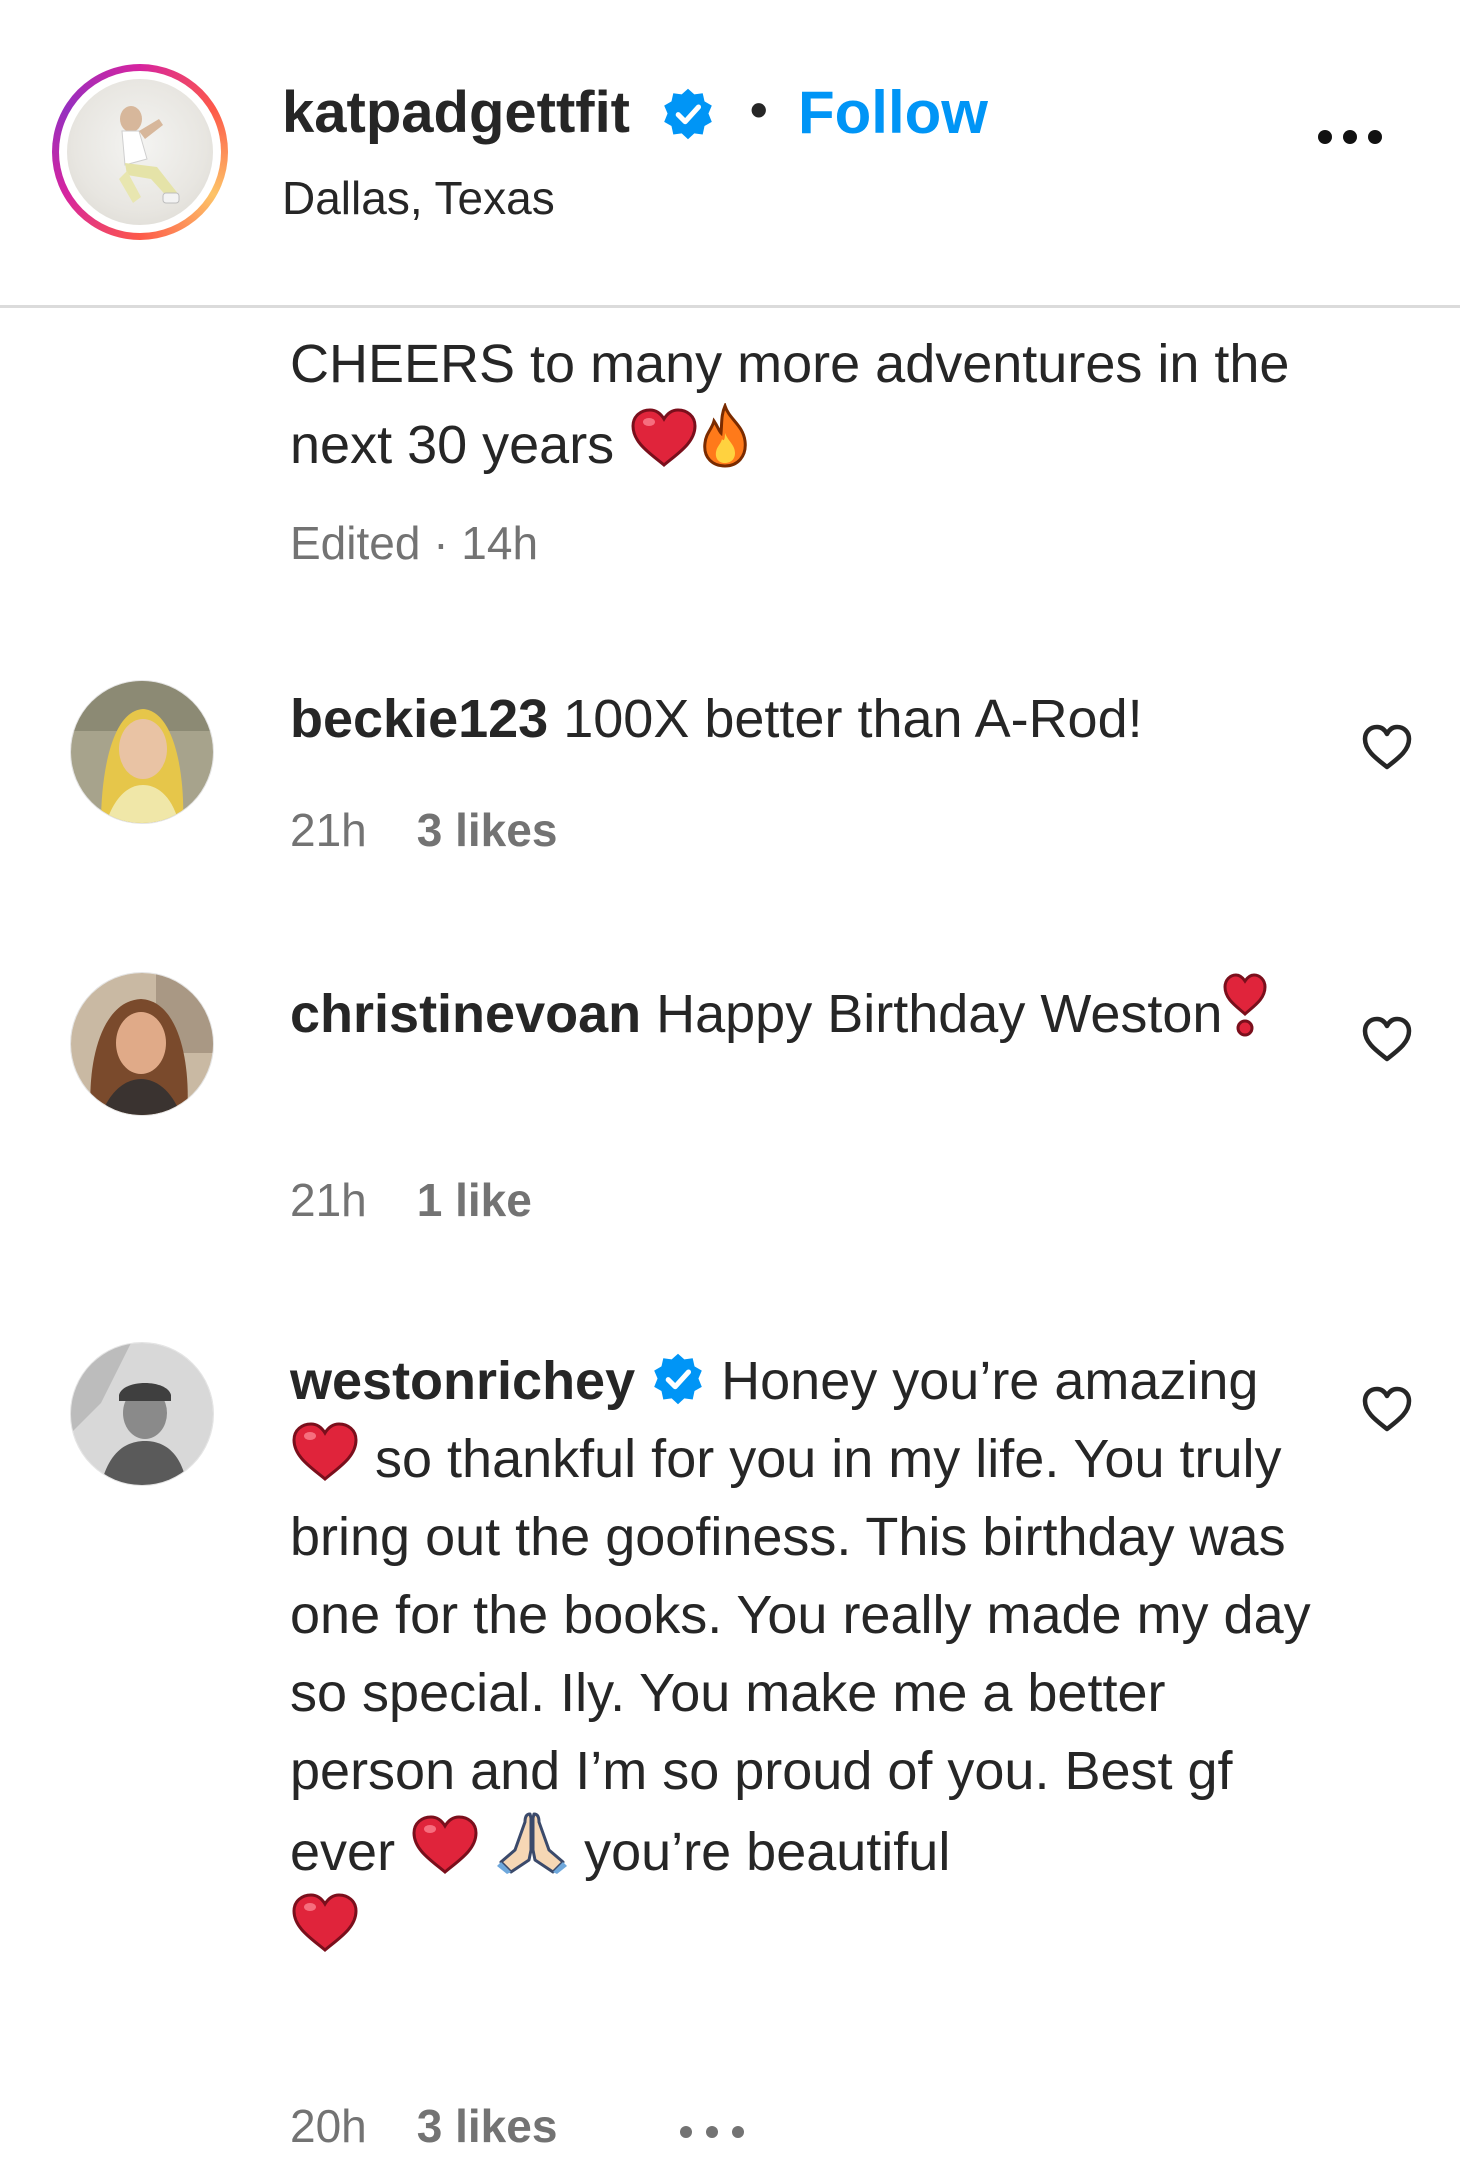 The image size is (1460, 2158). Describe the element at coordinates (419, 719) in the screenshot. I see `comment-username: beckie123` at that location.